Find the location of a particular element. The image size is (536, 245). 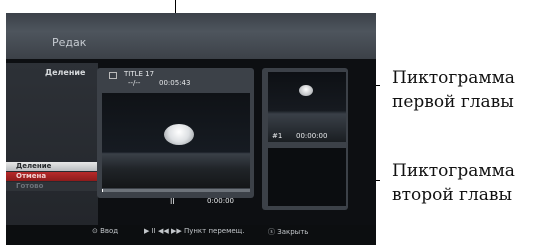

caption-second-line: Пиктограмма is located at coordinates (453, 171).